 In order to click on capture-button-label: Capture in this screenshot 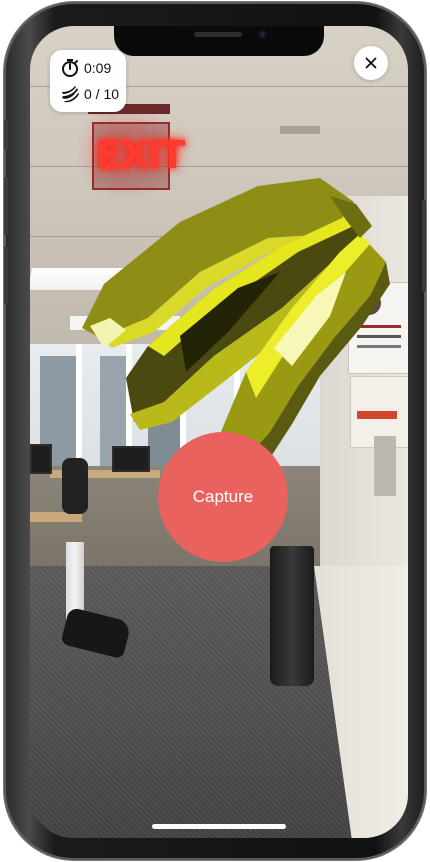, I will do `click(223, 496)`.